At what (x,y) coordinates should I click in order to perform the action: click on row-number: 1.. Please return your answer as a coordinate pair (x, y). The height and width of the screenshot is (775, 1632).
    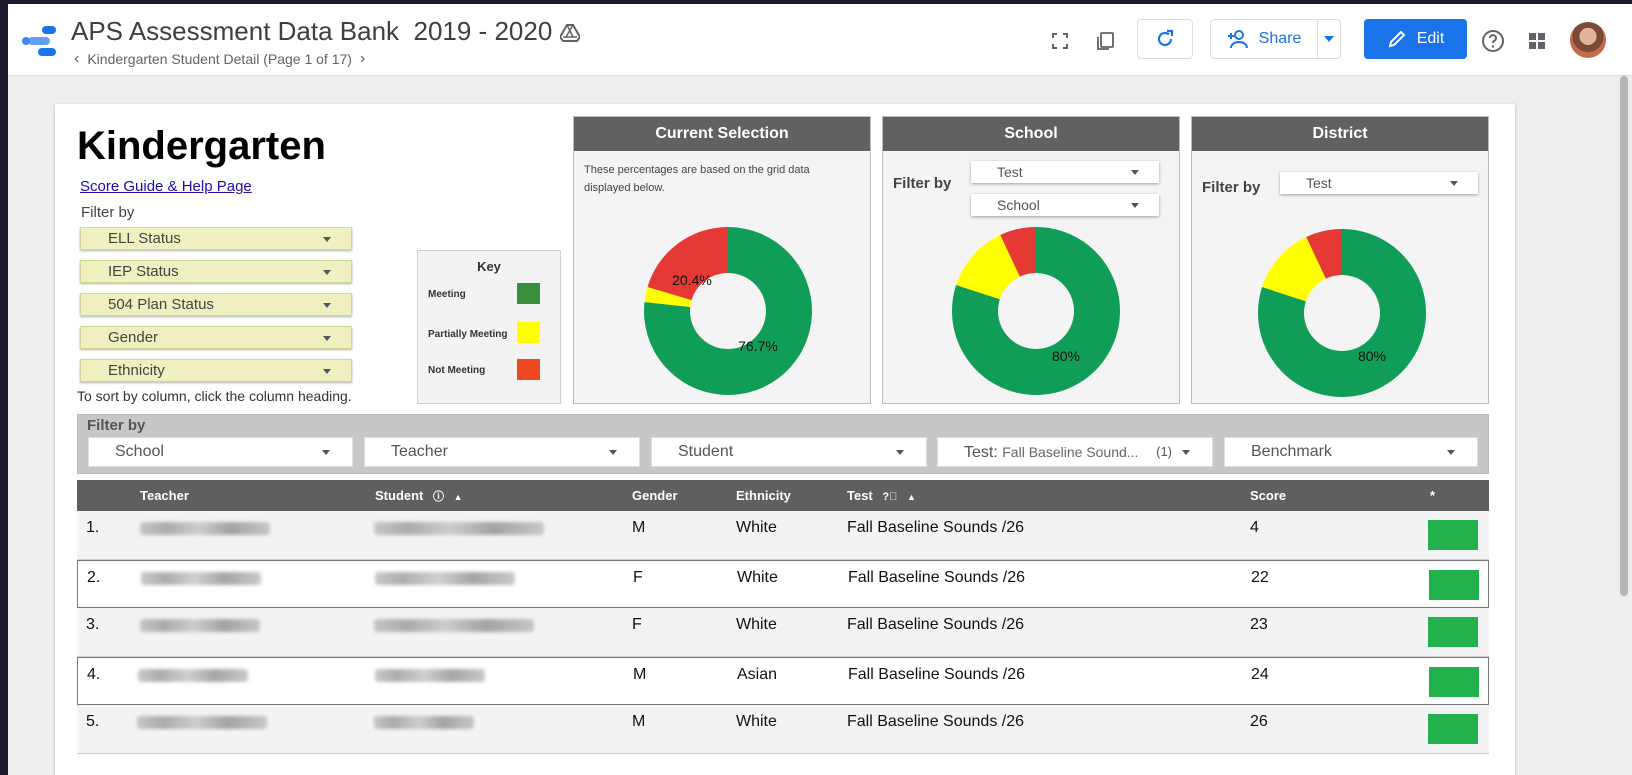
    Looking at the image, I should click on (93, 527).